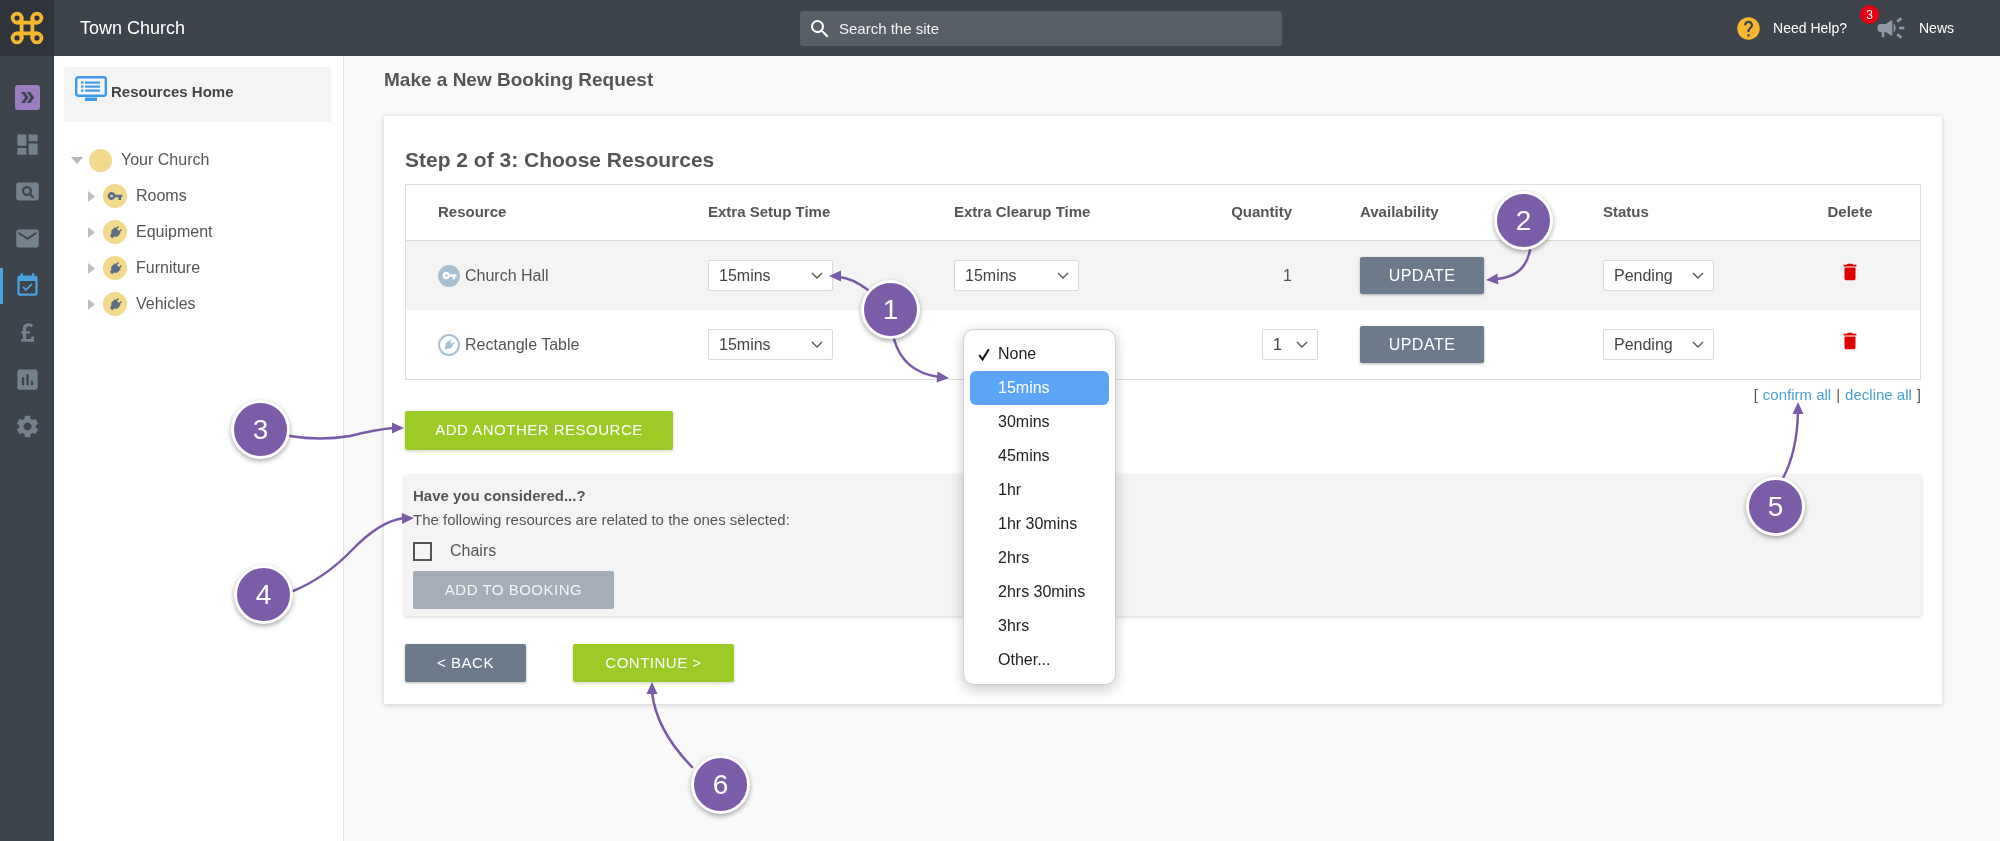 The image size is (2000, 841). I want to click on column-header: Status, so click(1626, 212).